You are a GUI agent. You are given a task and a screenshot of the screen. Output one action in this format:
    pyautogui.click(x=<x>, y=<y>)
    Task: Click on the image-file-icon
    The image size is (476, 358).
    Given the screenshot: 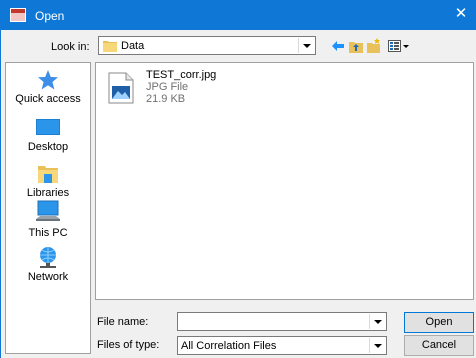 What is the action you would take?
    pyautogui.click(x=121, y=88)
    